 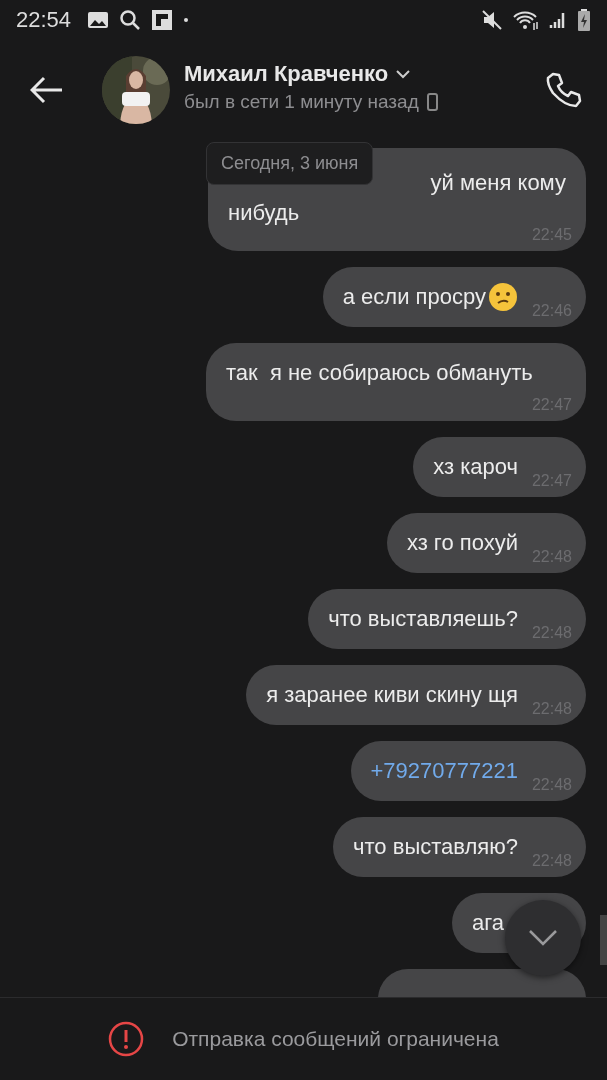 What do you see at coordinates (130, 20) in the screenshot?
I see `search-icon` at bounding box center [130, 20].